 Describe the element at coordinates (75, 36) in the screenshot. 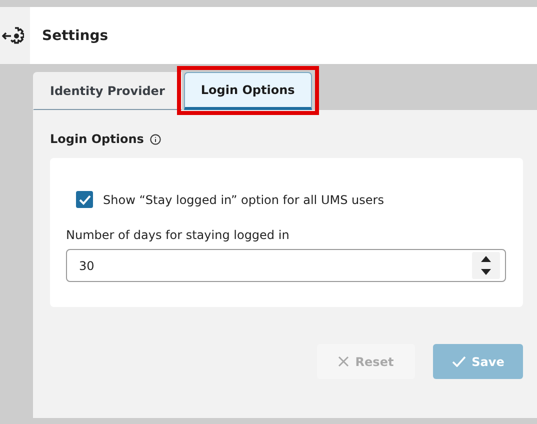

I see `page-title: Settings` at that location.